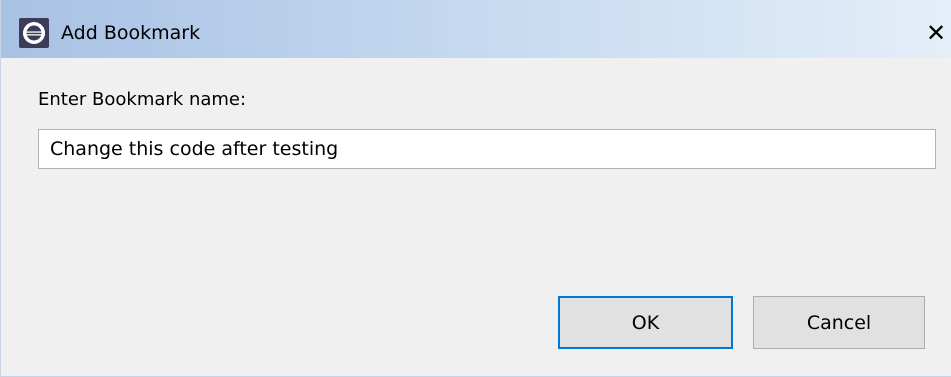 This screenshot has height=377, width=951. What do you see at coordinates (142, 99) in the screenshot?
I see `bookmark-name-label: Enter Bookmark name:` at bounding box center [142, 99].